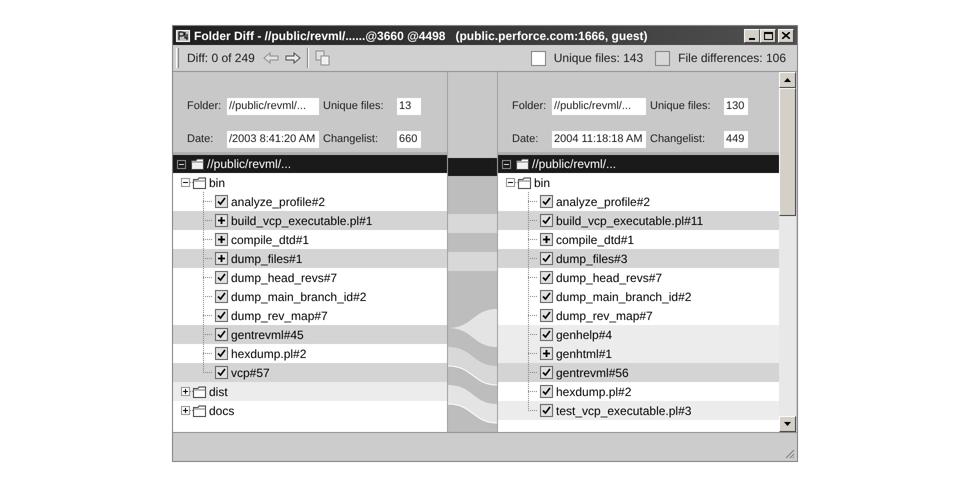 The image size is (956, 477). I want to click on file-label: dump_files#1, so click(266, 259).